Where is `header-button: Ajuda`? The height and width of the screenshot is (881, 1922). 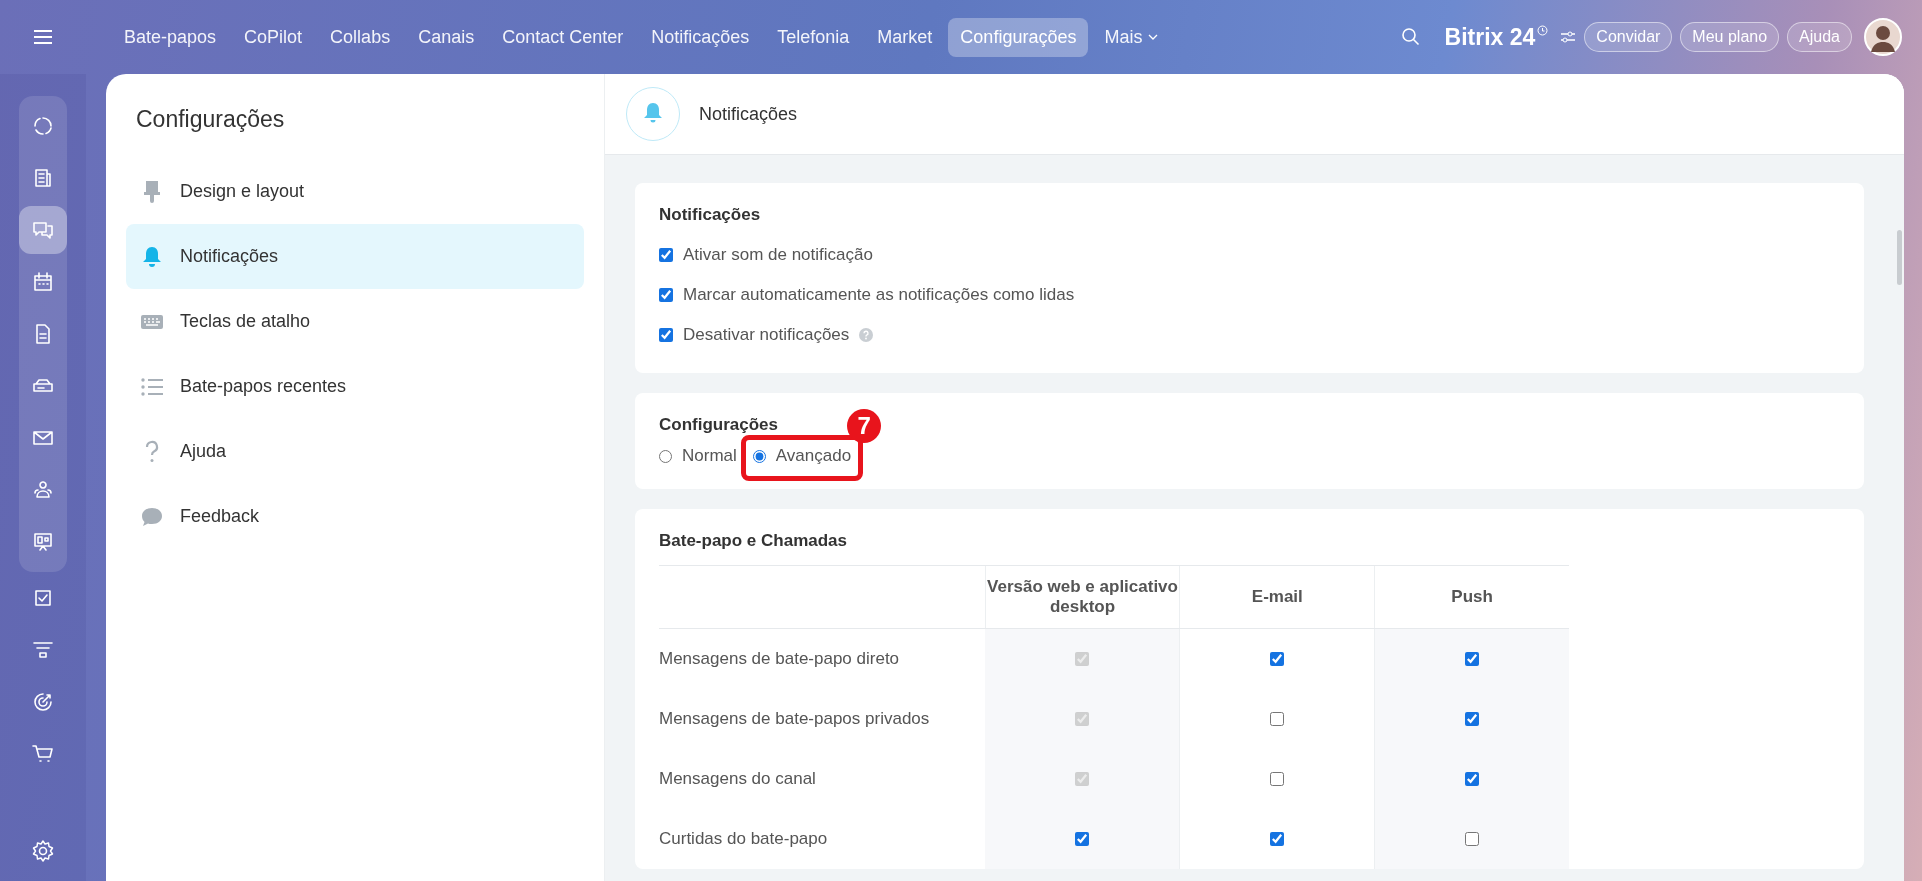 header-button: Ajuda is located at coordinates (1819, 37).